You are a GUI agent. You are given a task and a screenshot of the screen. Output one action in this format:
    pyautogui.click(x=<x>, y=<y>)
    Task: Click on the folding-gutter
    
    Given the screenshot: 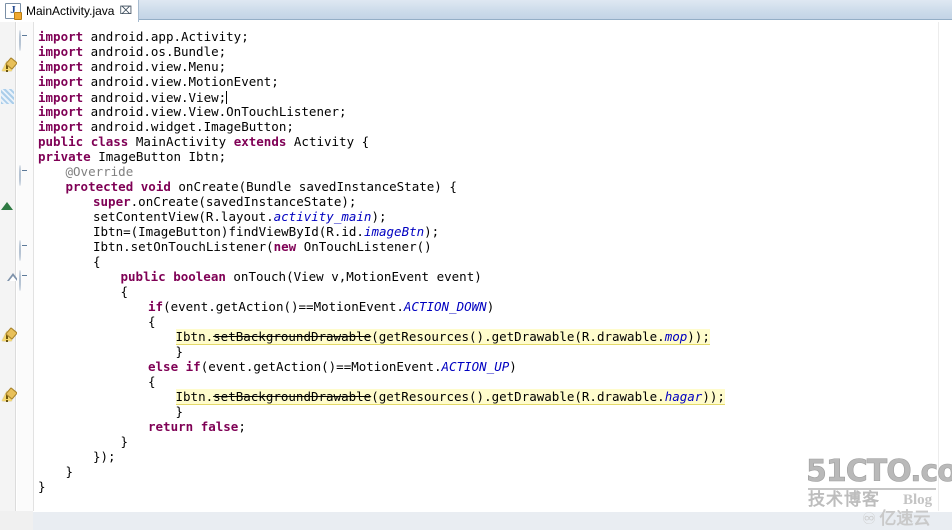 What is the action you would take?
    pyautogui.click(x=25, y=266)
    